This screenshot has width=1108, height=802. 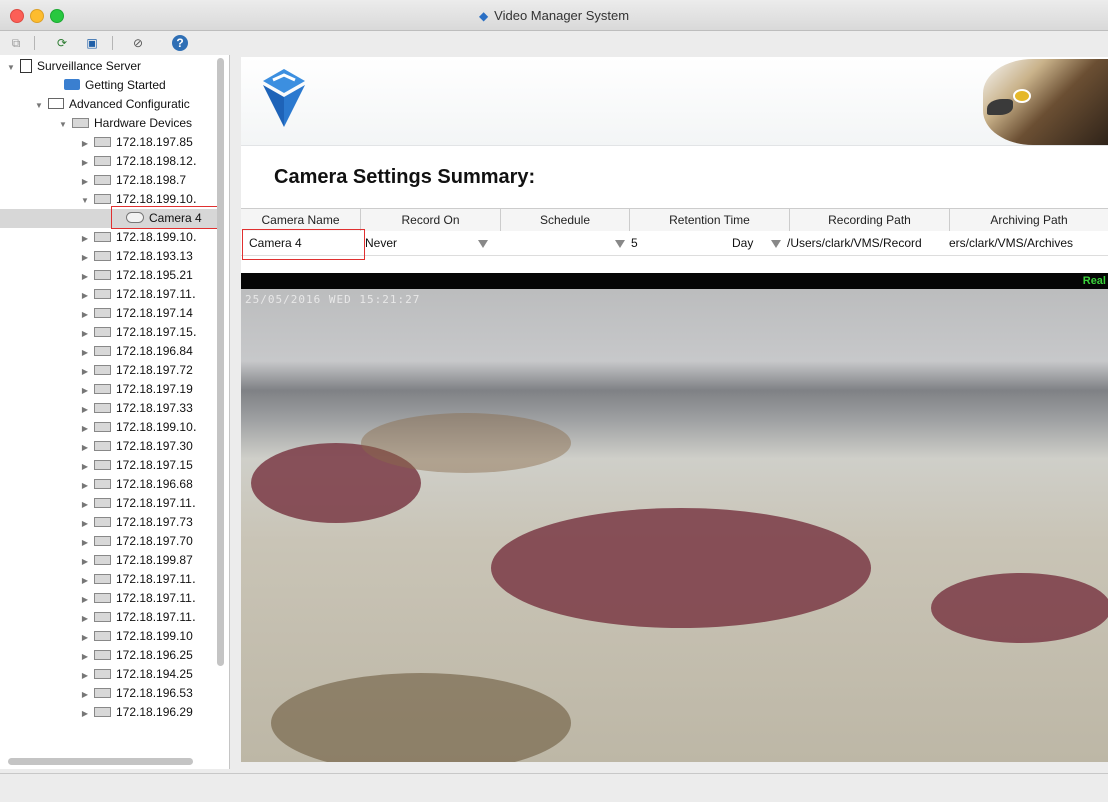 I want to click on schedule-dropdown-icon, so click(x=620, y=244).